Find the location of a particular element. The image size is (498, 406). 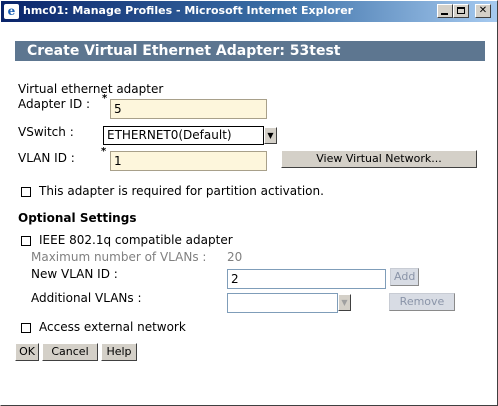

page-title: Create Virtual Ethernet Adapter: 53test is located at coordinates (250, 51).